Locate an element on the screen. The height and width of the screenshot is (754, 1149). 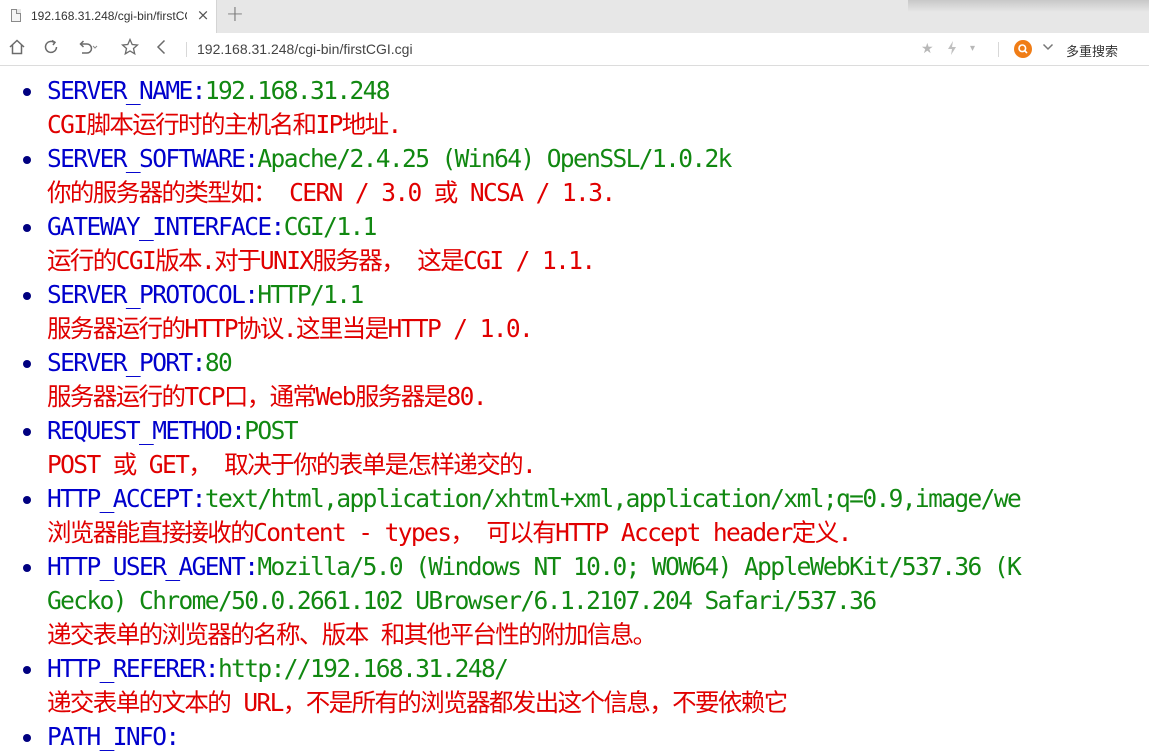
env-key: REQUEST_METHOD: is located at coordinates (146, 430).